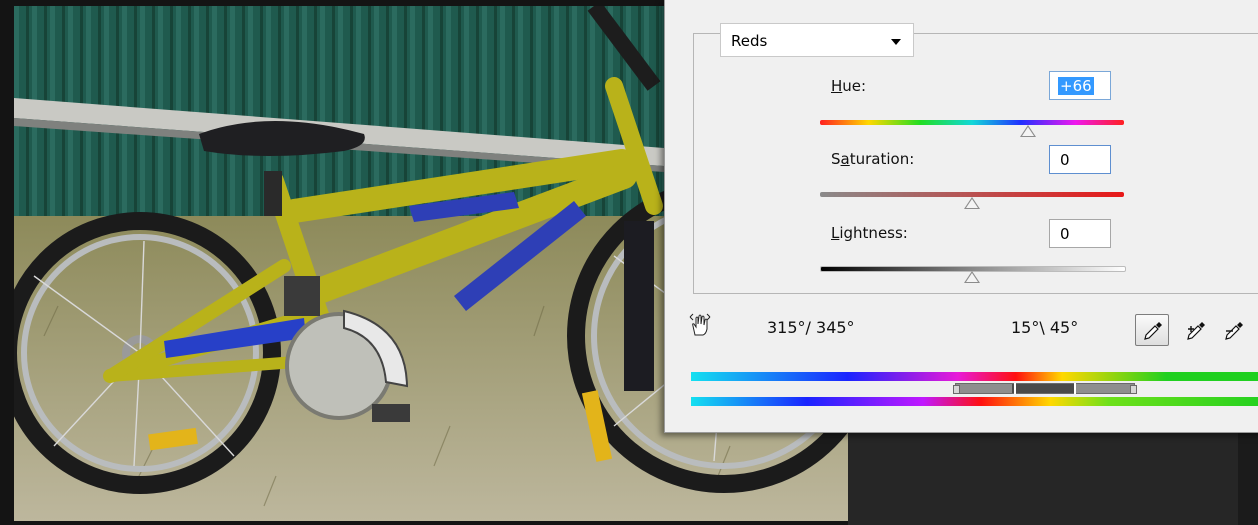 Image resolution: width=1258 pixels, height=525 pixels. What do you see at coordinates (1248, 477) in the screenshot?
I see `panel-edge` at bounding box center [1248, 477].